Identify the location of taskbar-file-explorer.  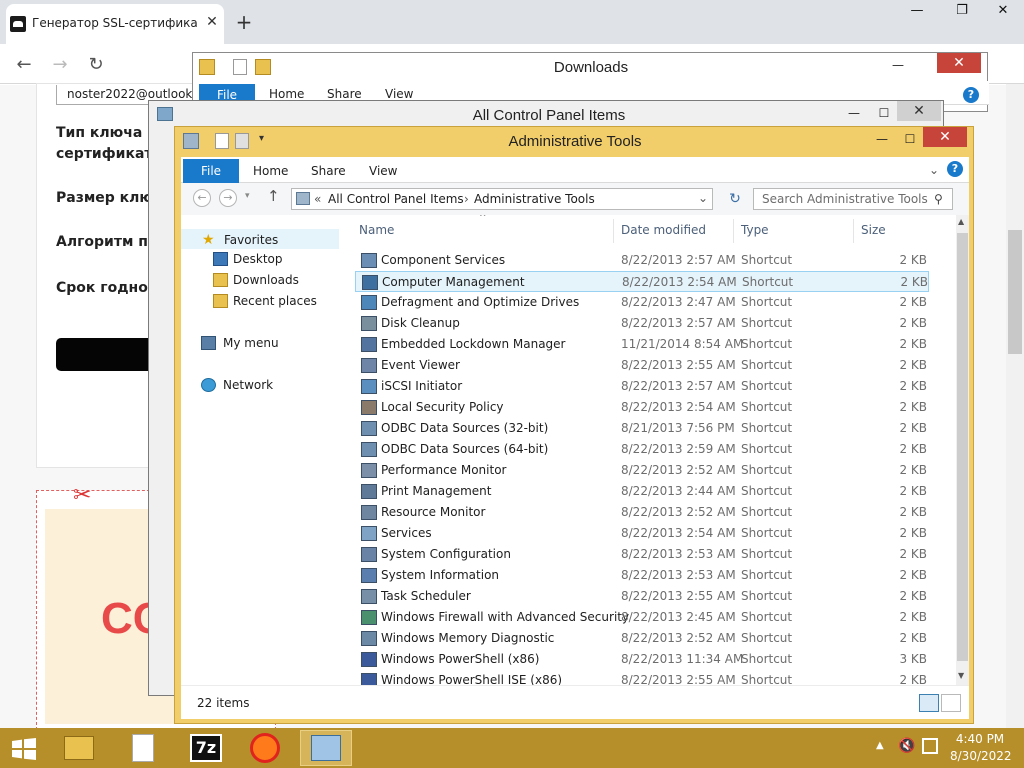
(78, 748).